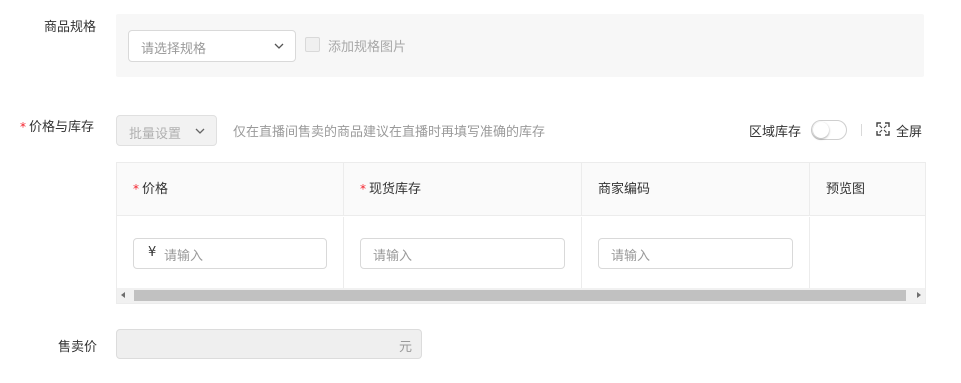 This screenshot has width=961, height=383. Describe the element at coordinates (312, 44) in the screenshot. I see `add-spec-image-checkbox` at that location.